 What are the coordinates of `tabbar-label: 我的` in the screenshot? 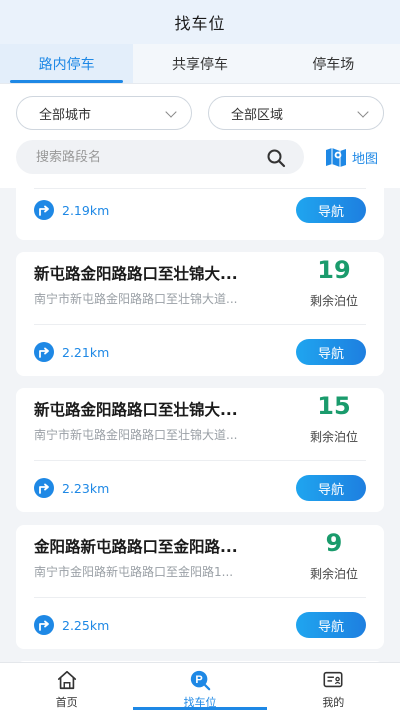 It's located at (333, 702).